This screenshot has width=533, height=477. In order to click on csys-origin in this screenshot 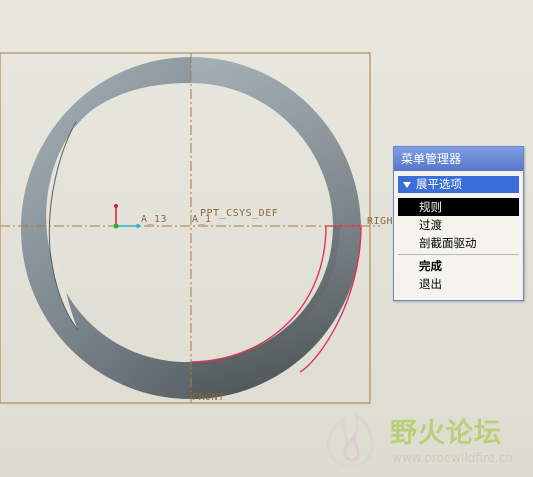, I will do `click(116, 226)`.